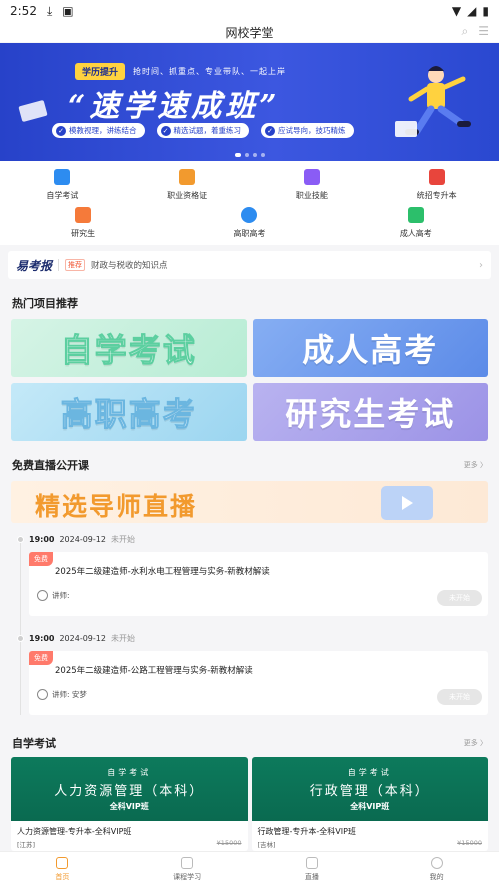 The width and height of the screenshot is (499, 887). What do you see at coordinates (433, 101) in the screenshot?
I see `runner-illustration` at bounding box center [433, 101].